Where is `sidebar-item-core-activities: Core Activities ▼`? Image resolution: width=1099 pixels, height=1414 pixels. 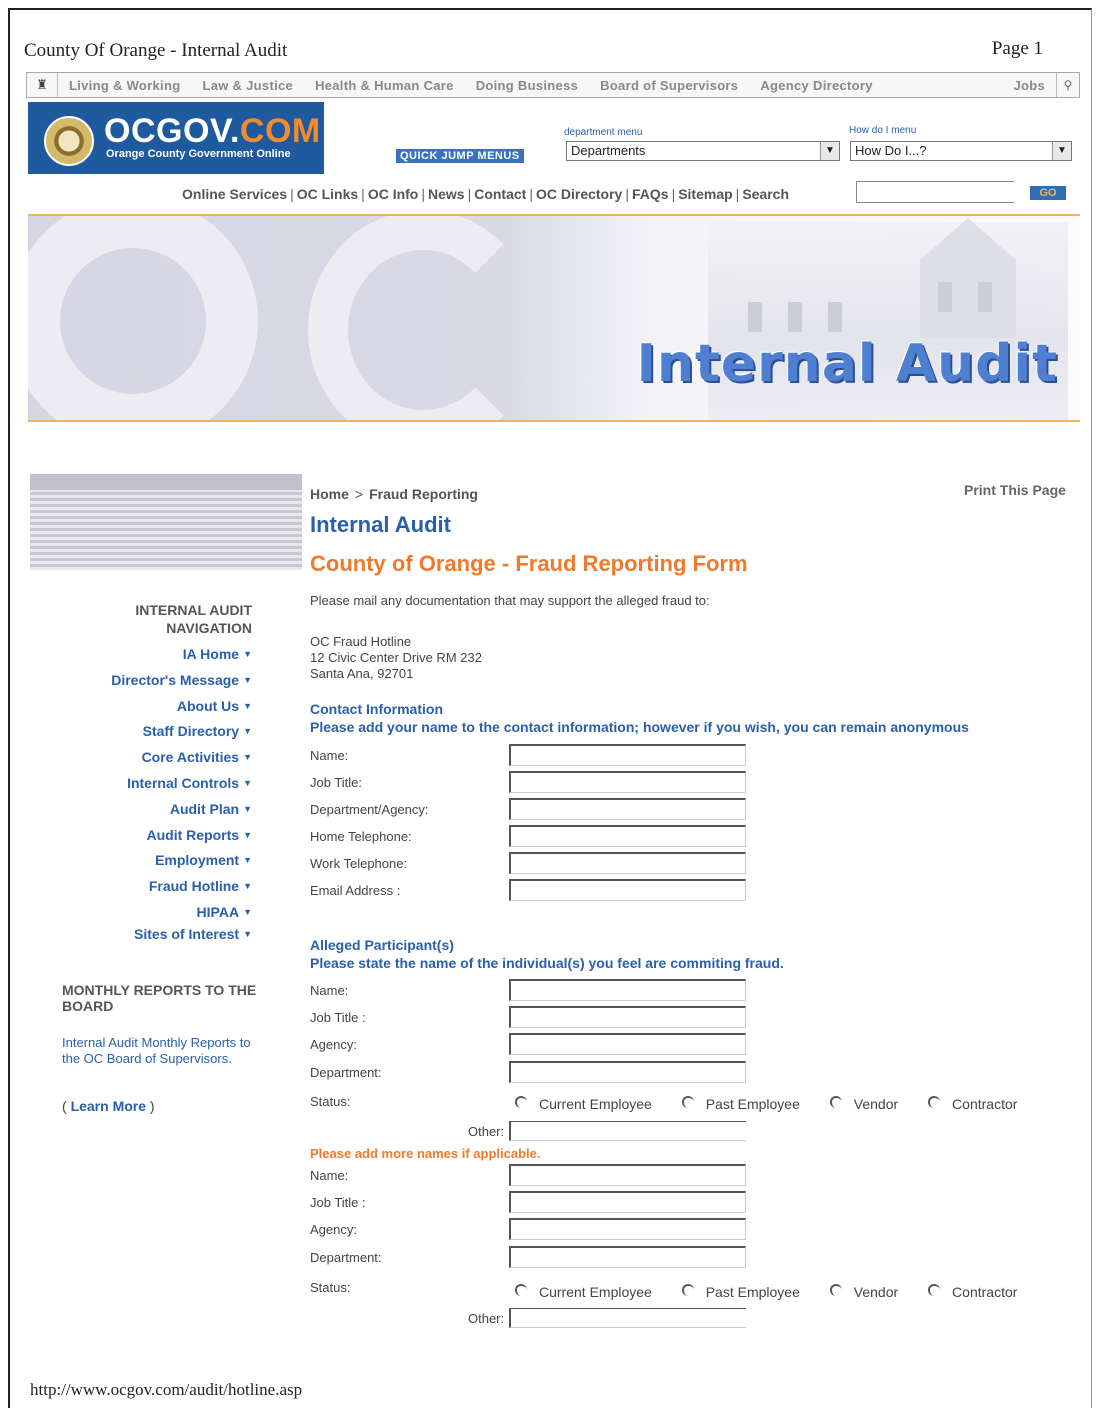 sidebar-item-core-activities: Core Activities ▼ is located at coordinates (156, 762).